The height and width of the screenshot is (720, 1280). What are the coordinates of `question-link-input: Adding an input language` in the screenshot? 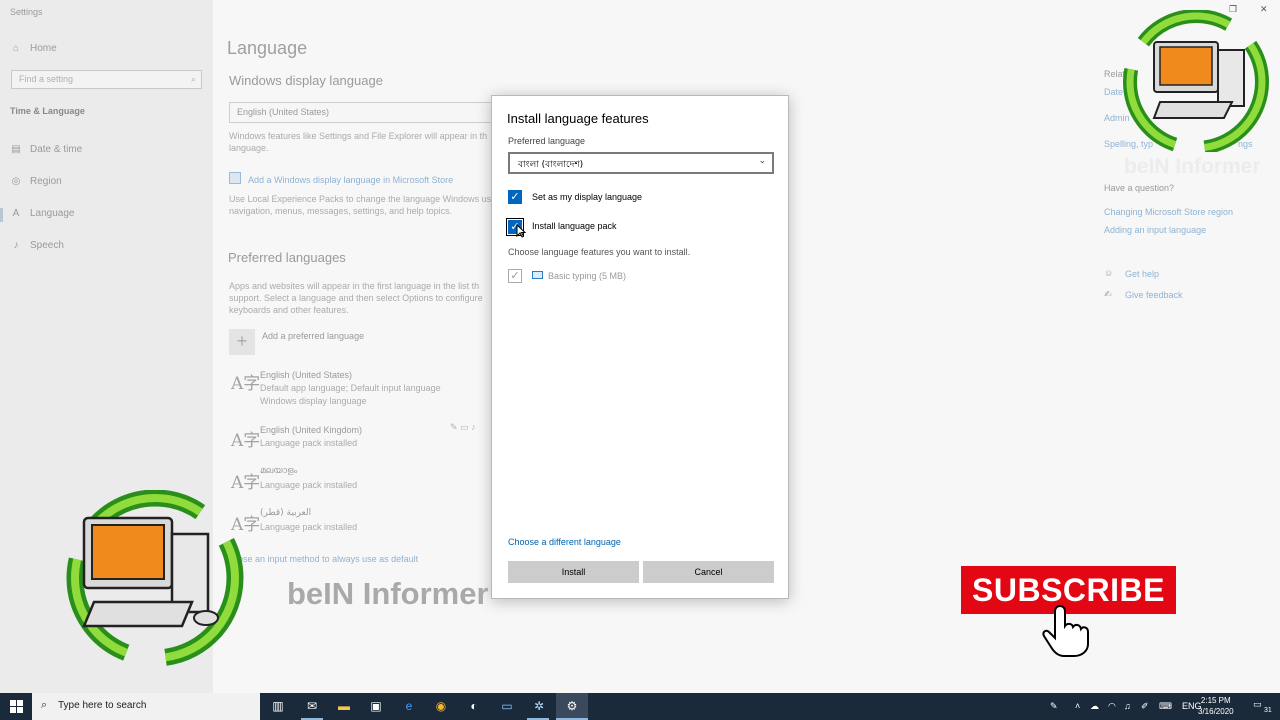 It's located at (1155, 230).